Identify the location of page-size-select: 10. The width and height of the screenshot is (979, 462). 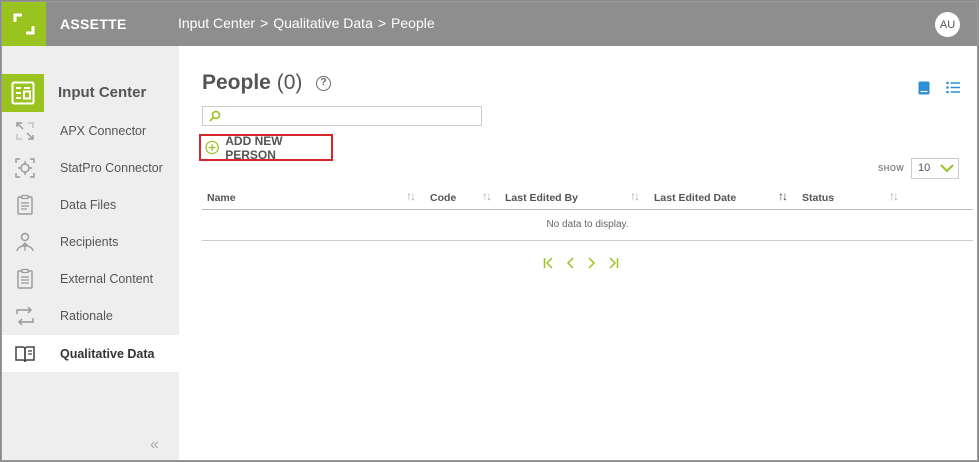
(935, 168).